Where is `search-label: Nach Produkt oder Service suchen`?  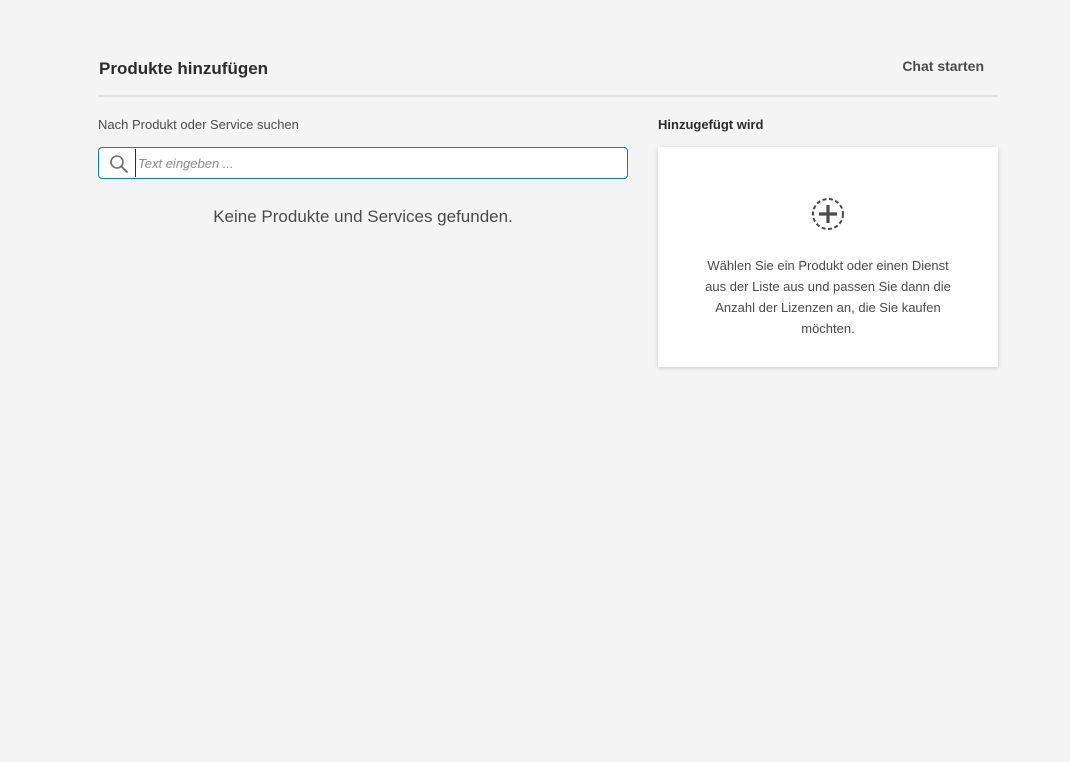 search-label: Nach Produkt oder Service suchen is located at coordinates (198, 124).